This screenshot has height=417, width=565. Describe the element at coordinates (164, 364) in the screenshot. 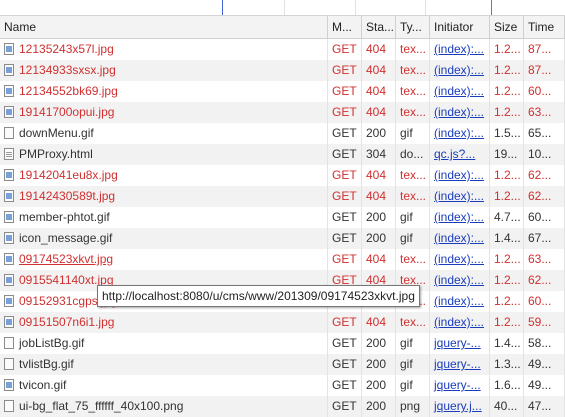

I see `request-name-cell: tvlistBg.gif` at that location.